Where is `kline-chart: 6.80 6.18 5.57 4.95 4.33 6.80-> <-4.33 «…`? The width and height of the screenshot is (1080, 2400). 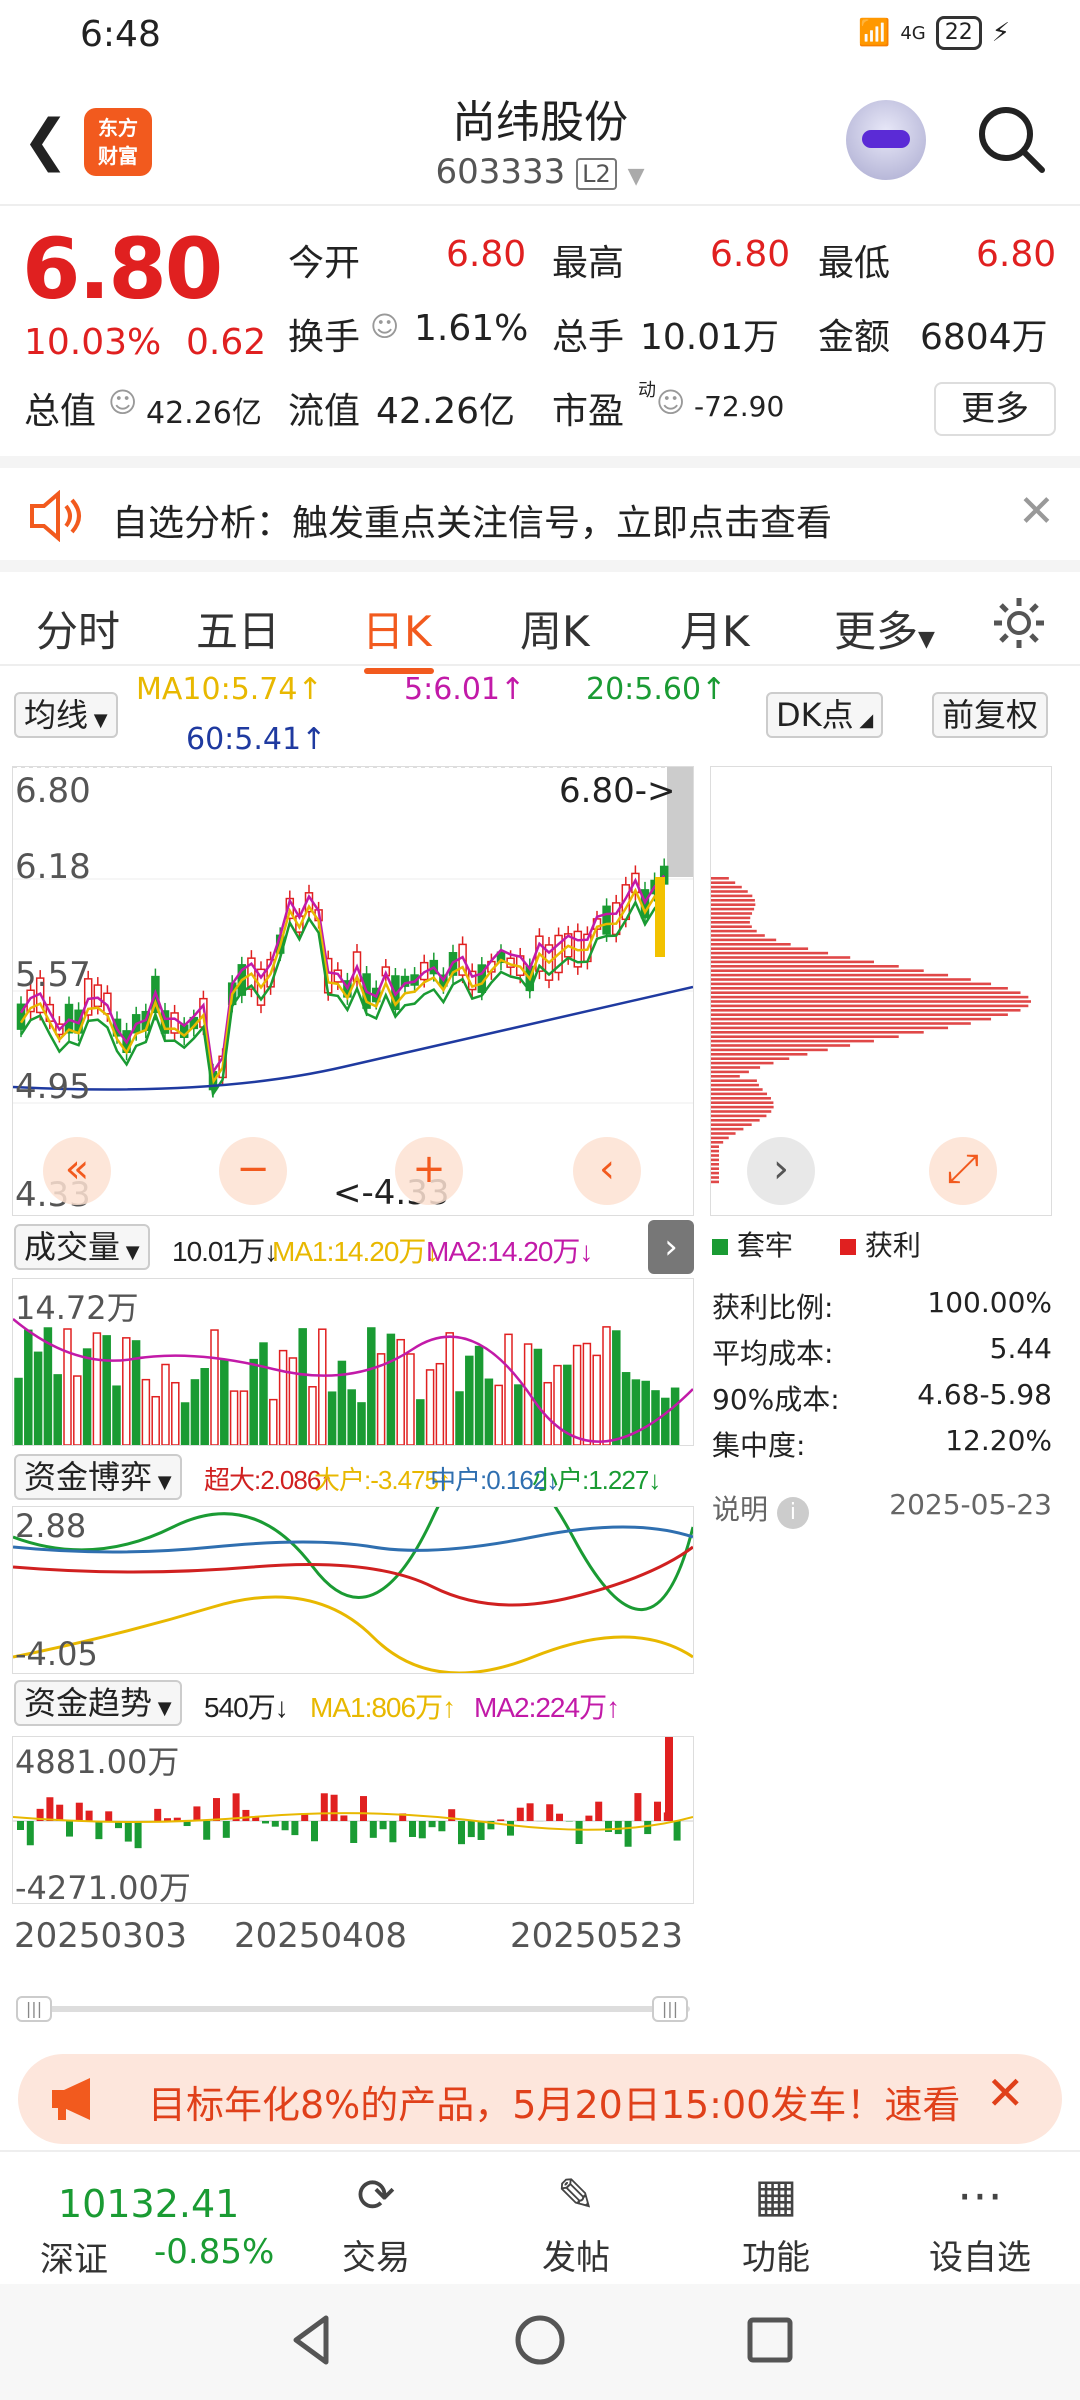
kline-chart: 6.80 6.18 5.57 4.95 4.33 6.80-> <-4.33 «… is located at coordinates (353, 991).